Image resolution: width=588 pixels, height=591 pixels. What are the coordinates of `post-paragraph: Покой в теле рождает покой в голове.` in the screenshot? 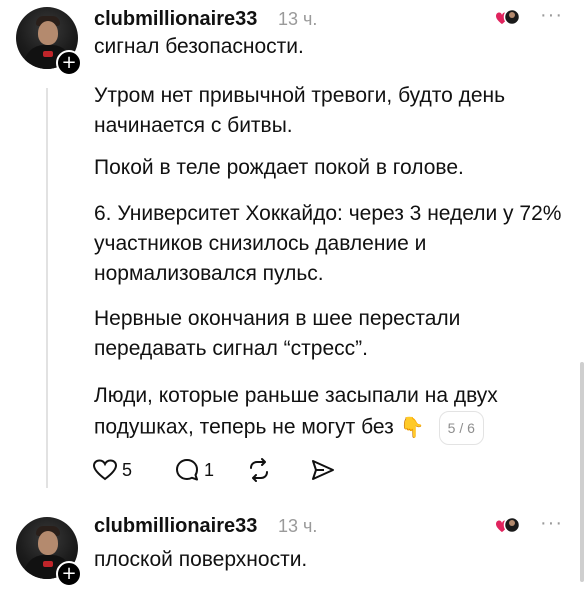 It's located at (279, 167).